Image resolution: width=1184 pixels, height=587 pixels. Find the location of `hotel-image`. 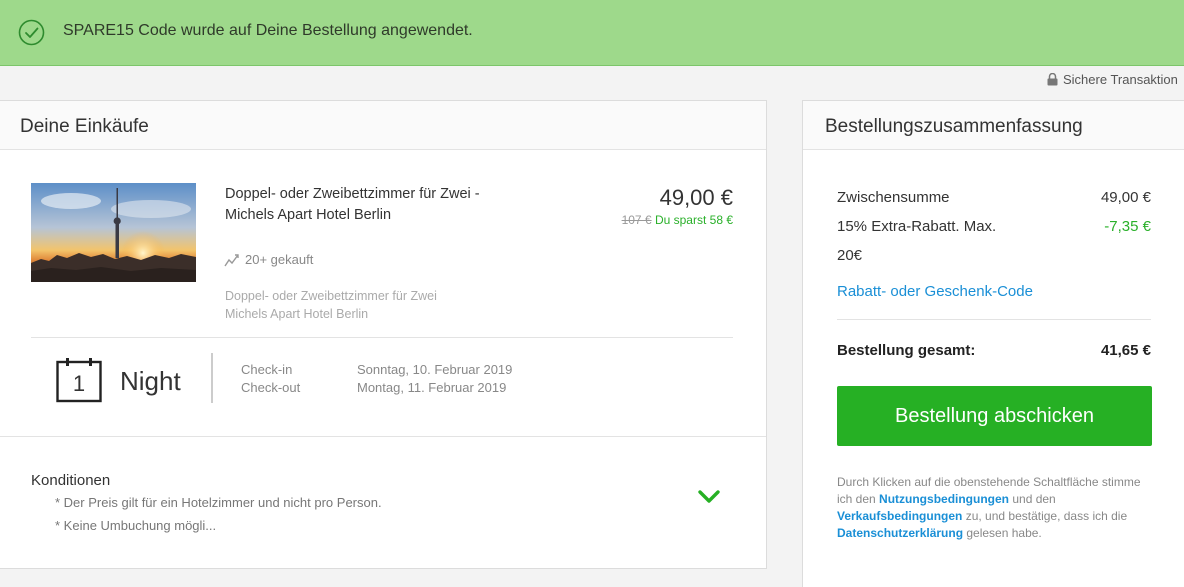

hotel-image is located at coordinates (113, 232).